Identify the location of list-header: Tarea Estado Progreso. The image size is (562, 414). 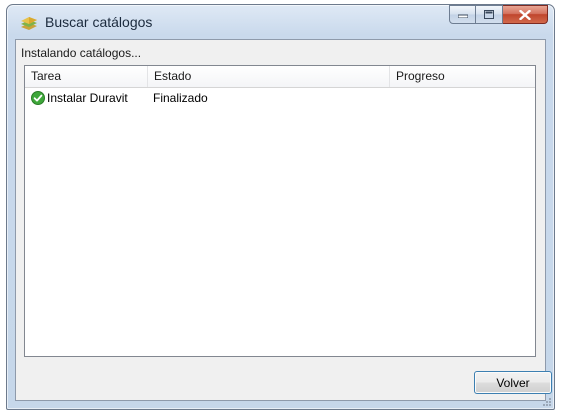
(280, 77).